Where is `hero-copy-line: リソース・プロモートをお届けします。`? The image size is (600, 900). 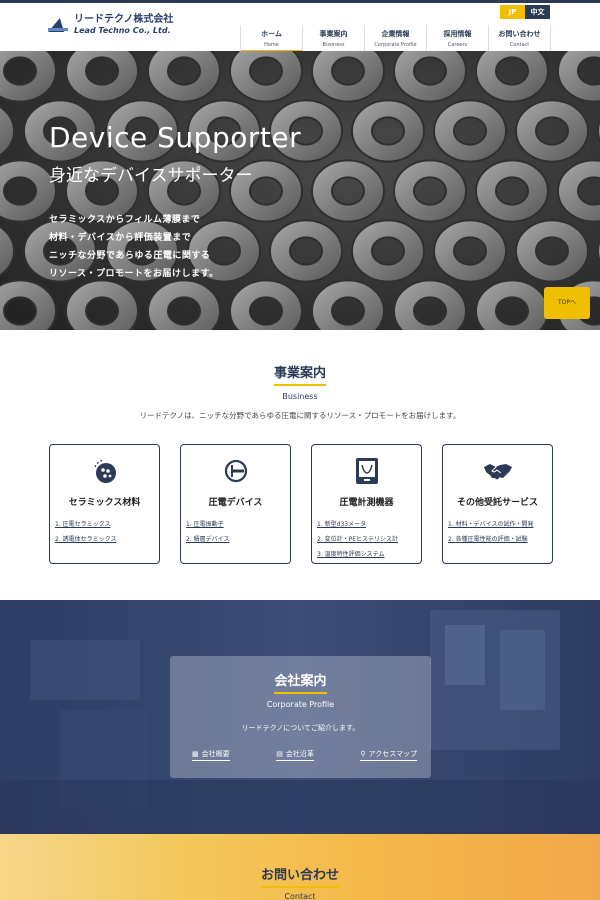 hero-copy-line: リソース・プロモートをお届けします。 is located at coordinates (134, 274).